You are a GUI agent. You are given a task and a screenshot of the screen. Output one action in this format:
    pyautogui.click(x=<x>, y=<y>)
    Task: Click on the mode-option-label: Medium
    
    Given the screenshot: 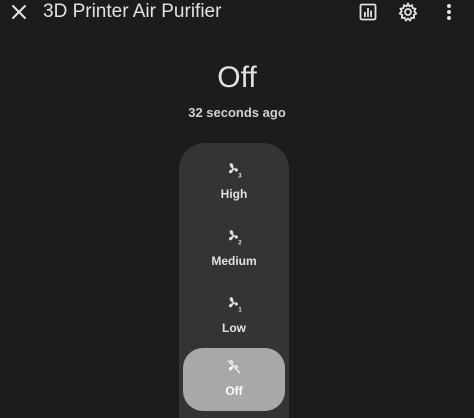 What is the action you would take?
    pyautogui.click(x=234, y=261)
    